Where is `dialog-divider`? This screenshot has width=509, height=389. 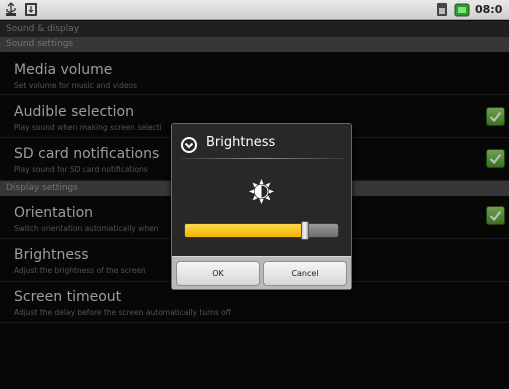
dialog-divider is located at coordinates (262, 158).